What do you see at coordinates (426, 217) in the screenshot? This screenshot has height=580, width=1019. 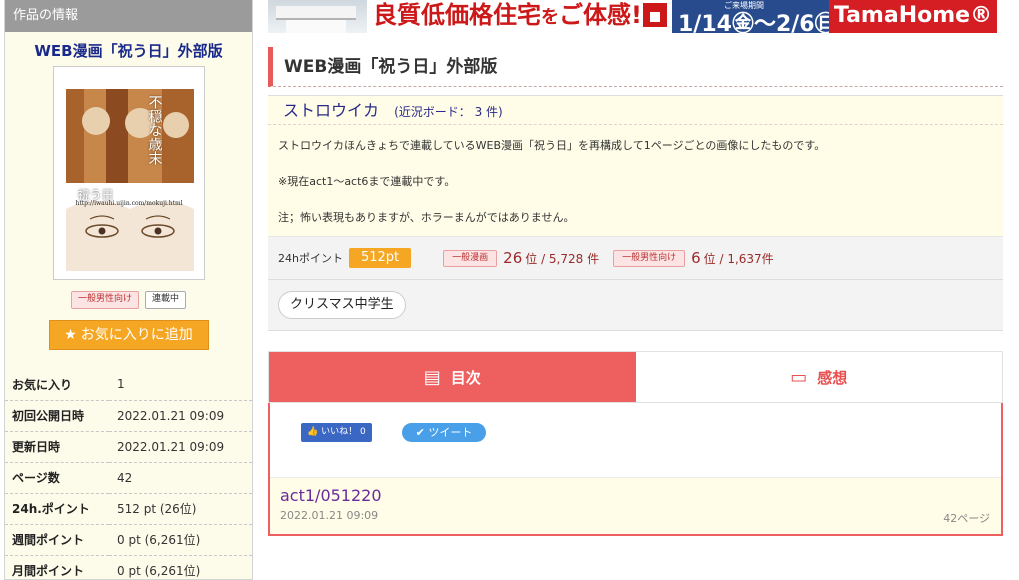 I see `description-line: 注；怖い表現もありますが、ホラーまんがではありません。` at bounding box center [426, 217].